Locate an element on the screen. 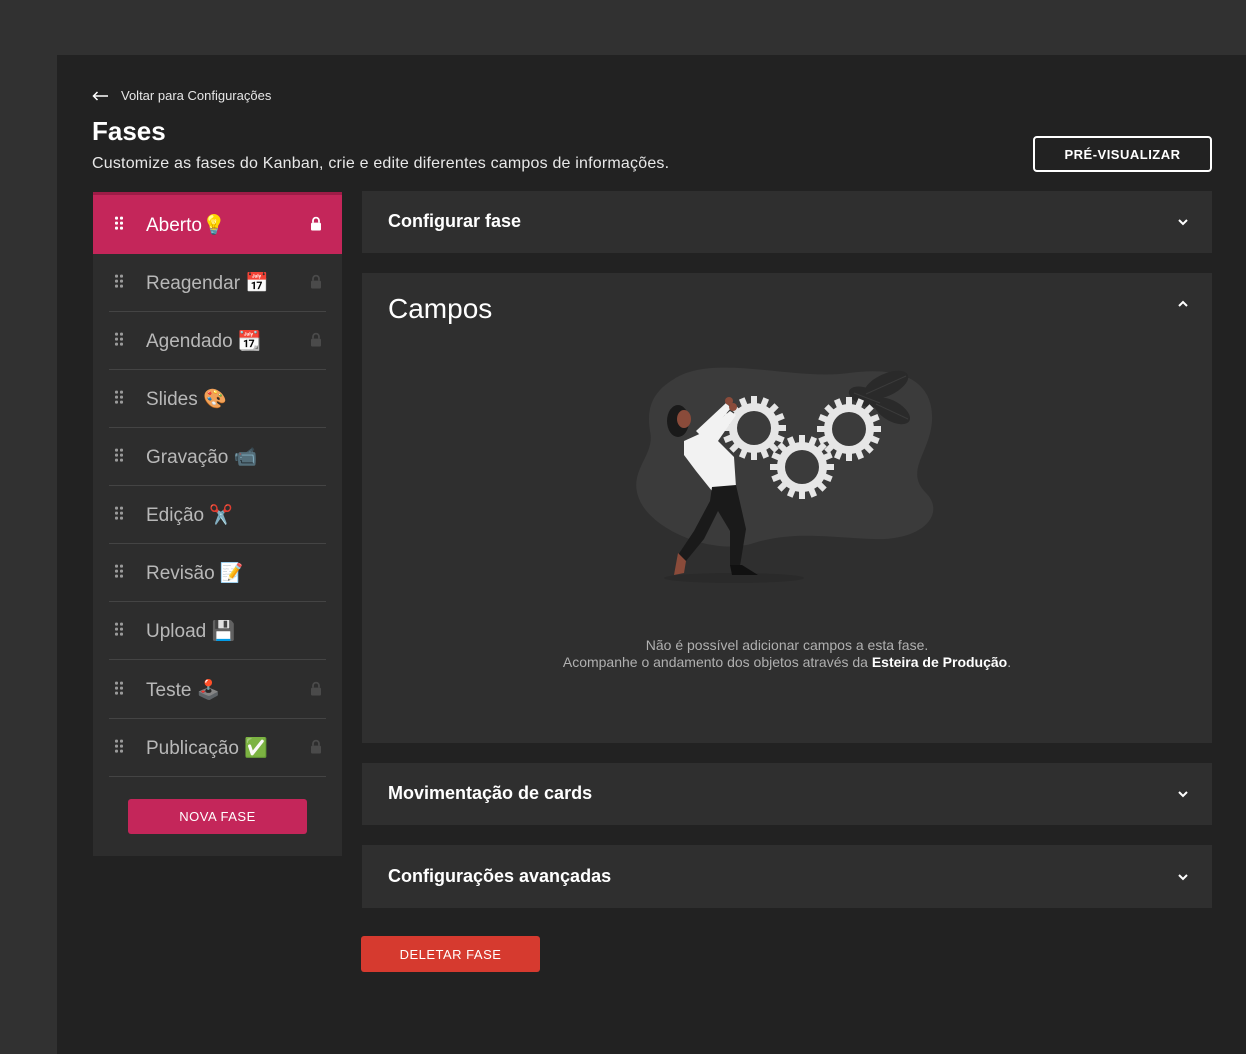 Image resolution: width=1246 pixels, height=1054 pixels. fields-title: Campos is located at coordinates (440, 308).